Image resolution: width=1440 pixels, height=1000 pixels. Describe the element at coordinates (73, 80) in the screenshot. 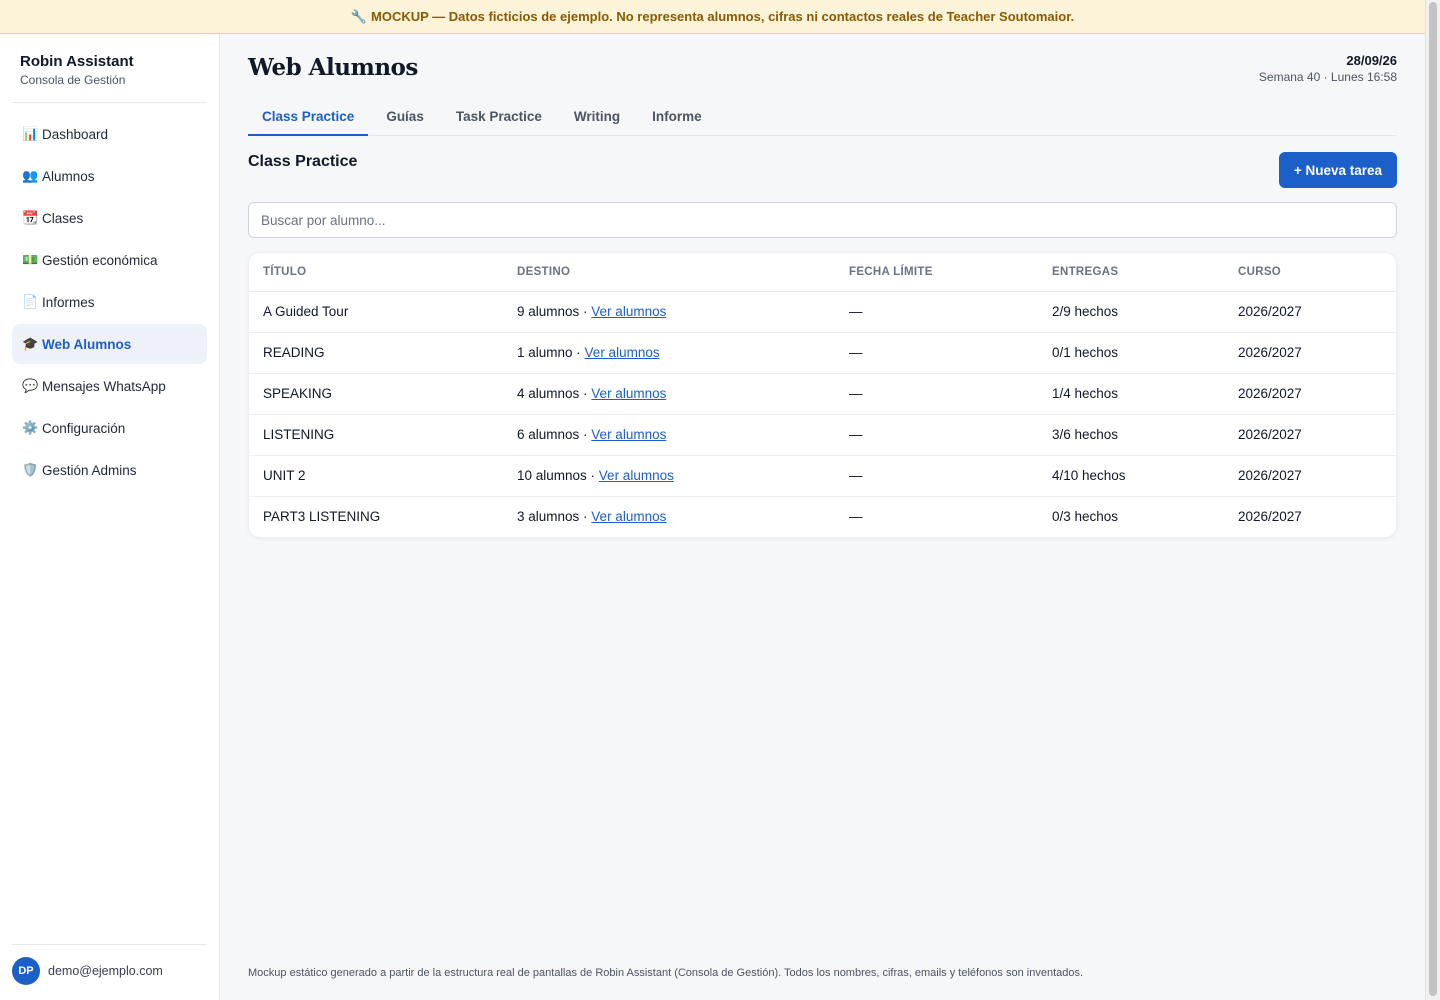

I see `brand-subtitle: Consola de Gestión` at that location.